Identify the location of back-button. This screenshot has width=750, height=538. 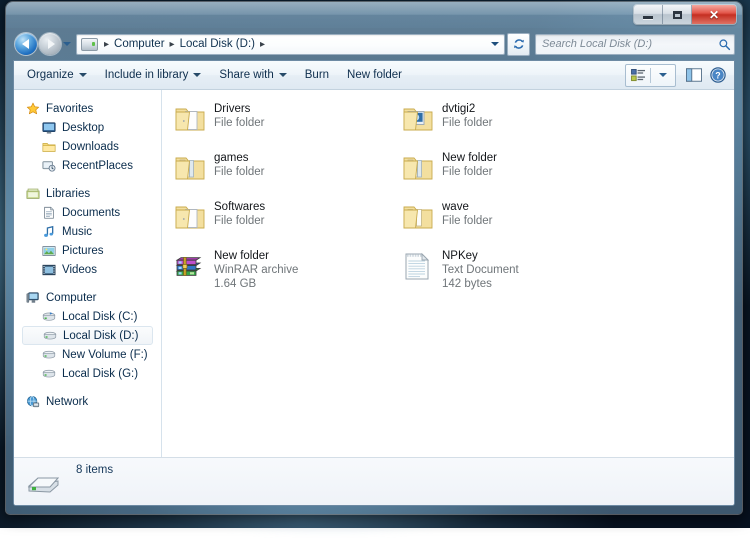
(26, 44).